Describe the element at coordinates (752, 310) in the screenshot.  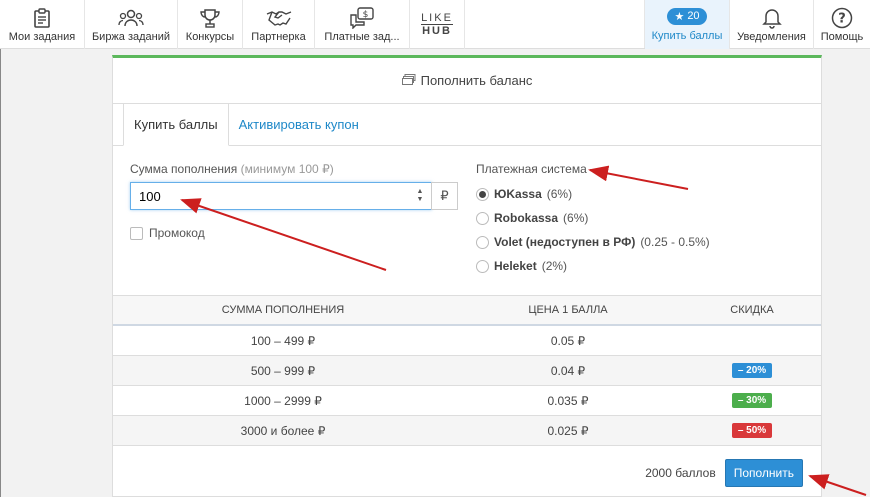
I see `header-discount: СКИДКА` at that location.